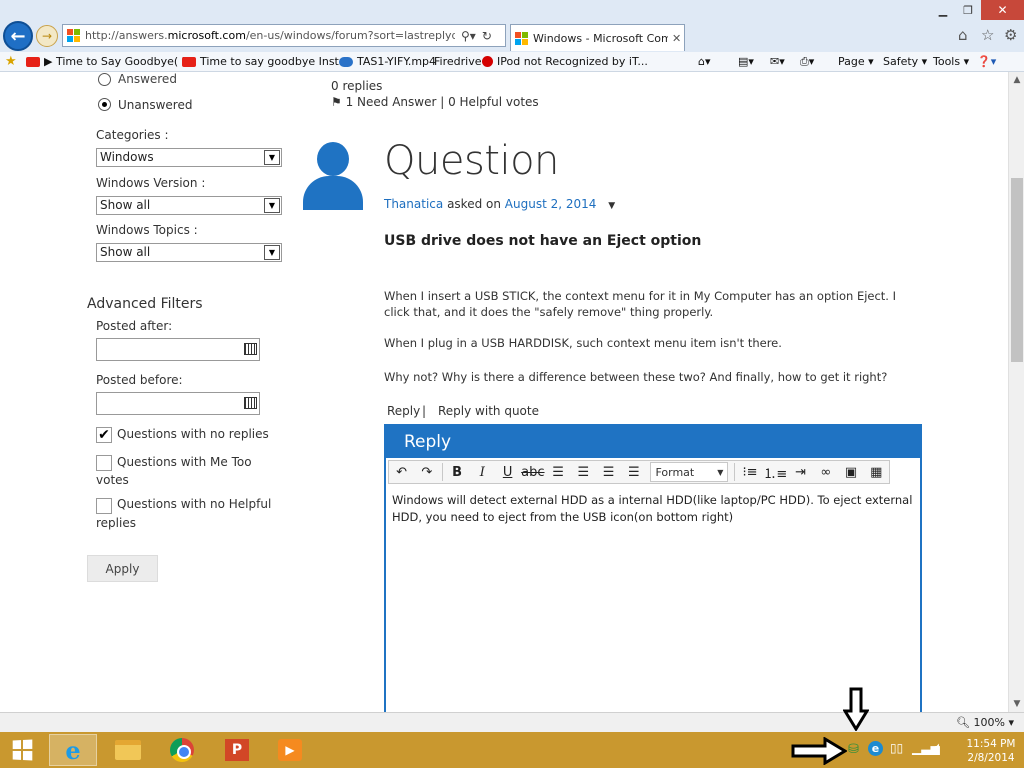 The width and height of the screenshot is (1024, 768). What do you see at coordinates (951, 61) in the screenshot?
I see `tools-menu: Tools ▾` at bounding box center [951, 61].